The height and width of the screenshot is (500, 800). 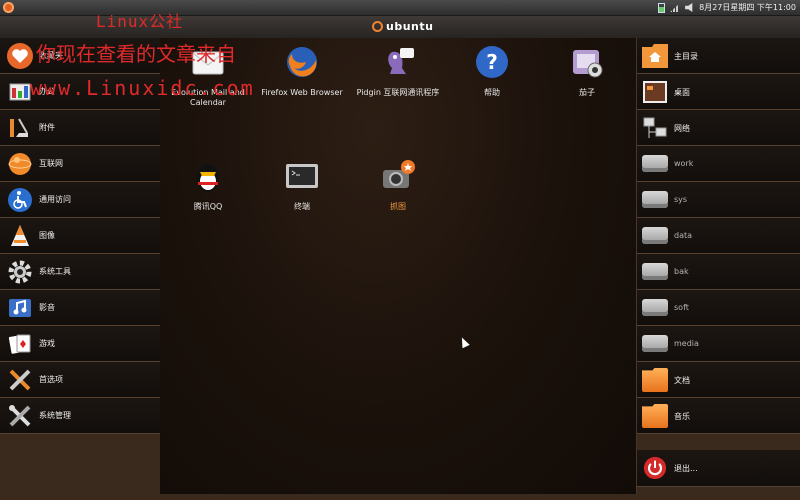 What do you see at coordinates (80, 416) in the screenshot?
I see `category-item-administration: 系统管理` at bounding box center [80, 416].